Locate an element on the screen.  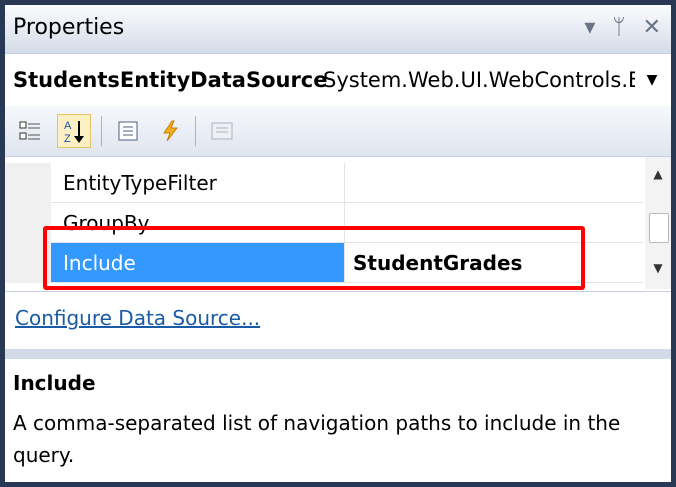
object-dropdown-button: ▼ is located at coordinates (652, 80).